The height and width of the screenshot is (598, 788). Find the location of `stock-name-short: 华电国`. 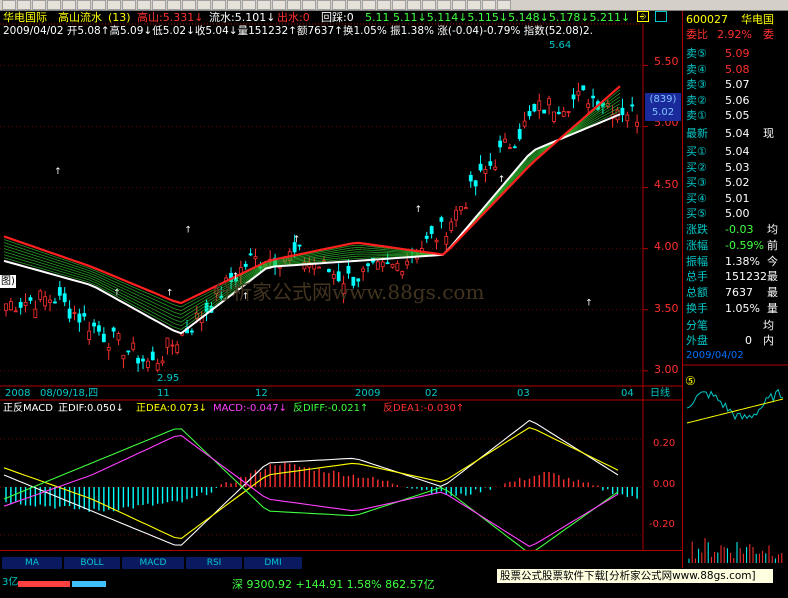

stock-name-short: 华电国 is located at coordinates (757, 19).